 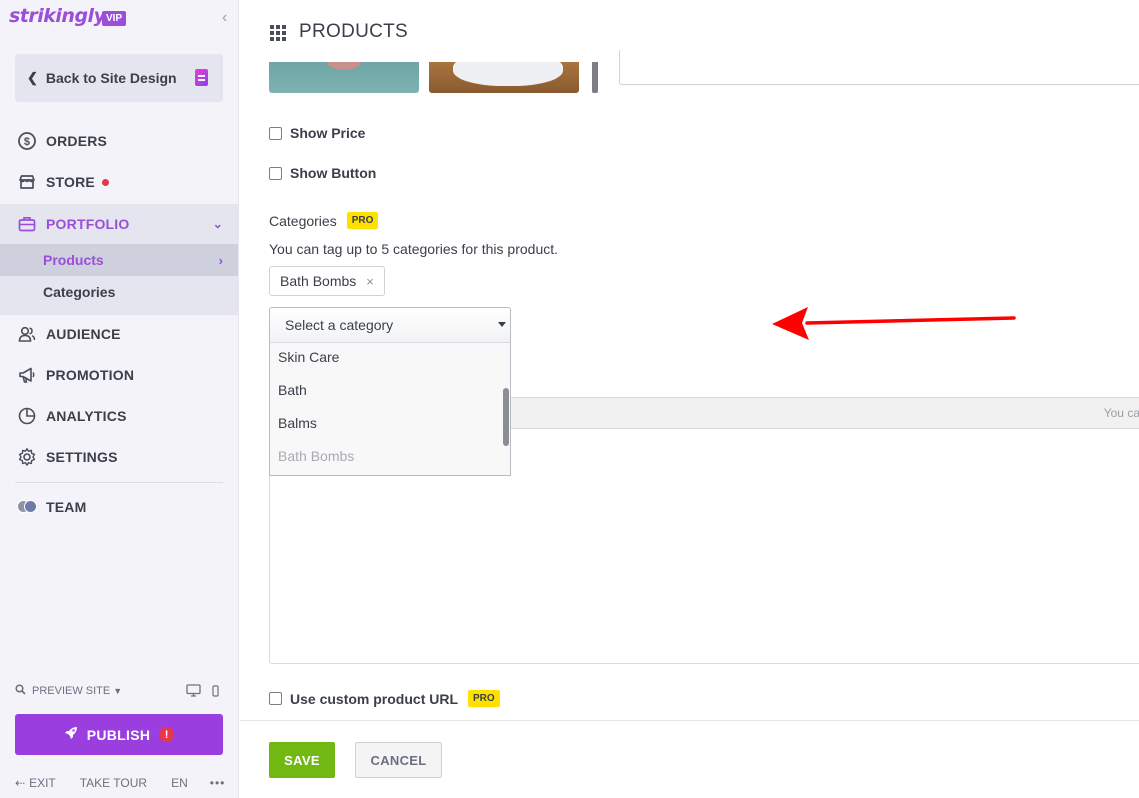 What do you see at coordinates (316, 456) in the screenshot?
I see `dropdown-option-disabled: Bath Bombs` at bounding box center [316, 456].